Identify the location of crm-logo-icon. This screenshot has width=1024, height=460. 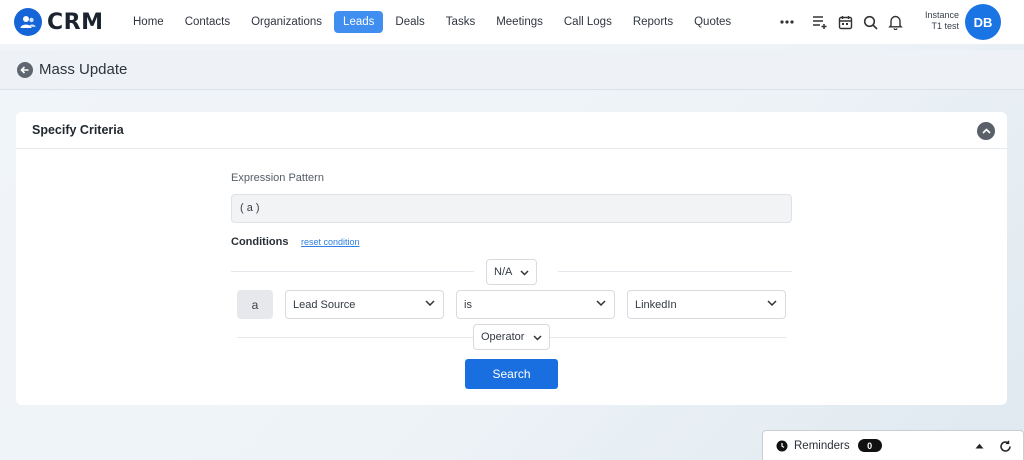
(28, 22).